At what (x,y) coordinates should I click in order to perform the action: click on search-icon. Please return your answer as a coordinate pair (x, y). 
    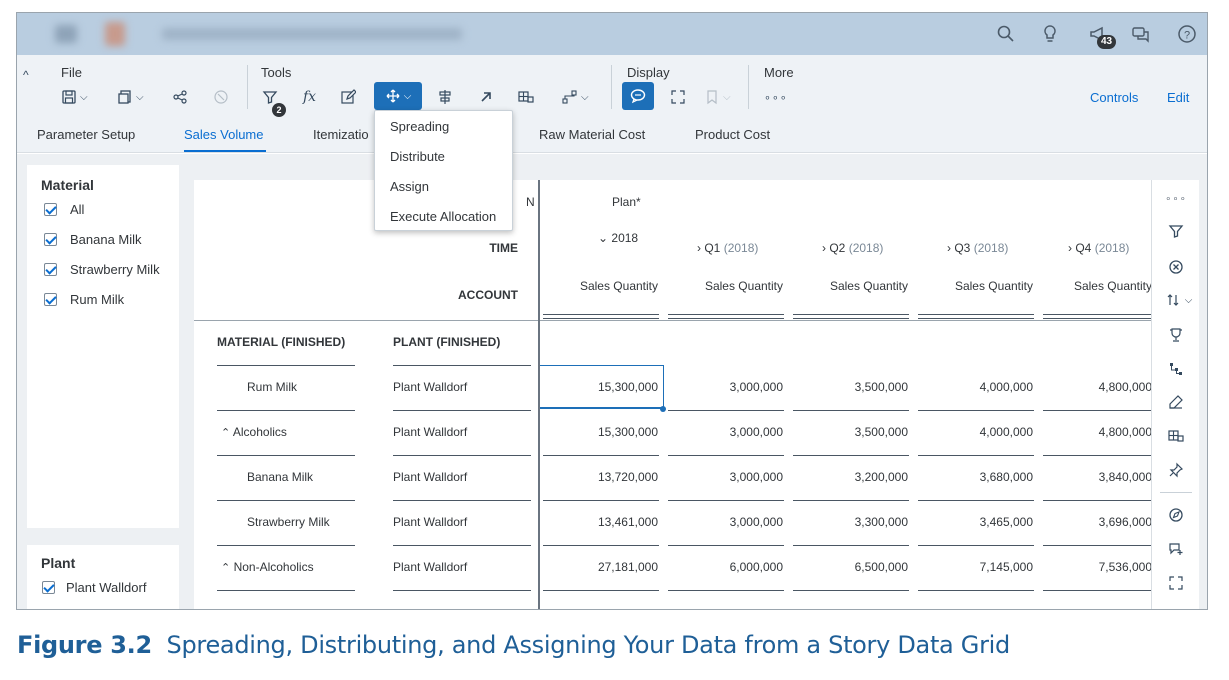
    Looking at the image, I should click on (1006, 34).